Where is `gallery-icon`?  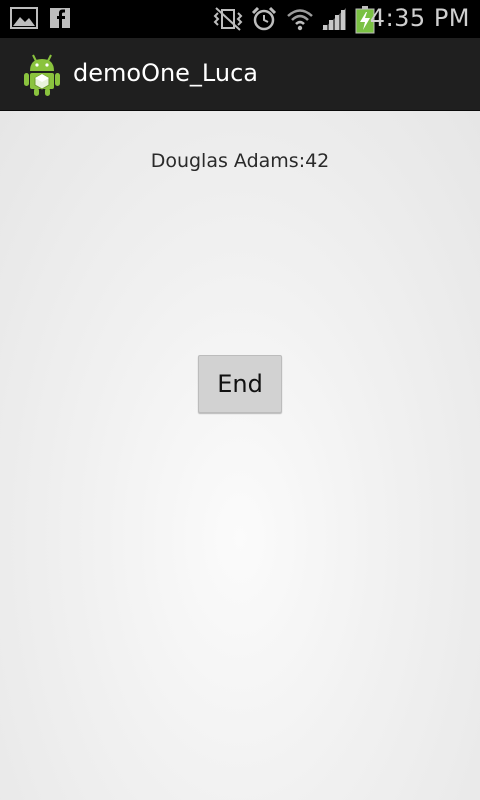
gallery-icon is located at coordinates (24, 18).